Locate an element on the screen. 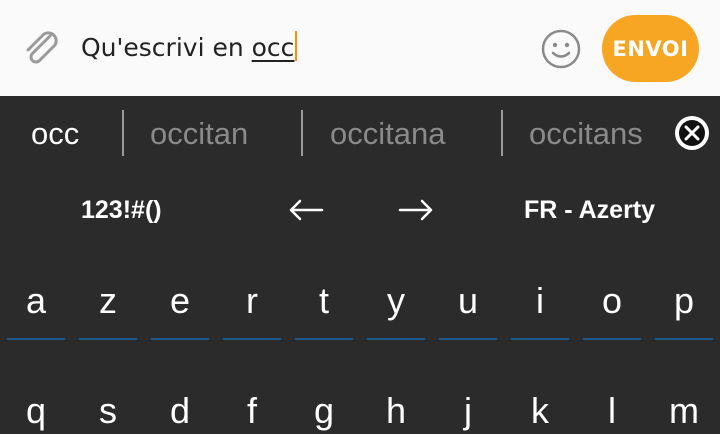  key-label: q is located at coordinates (36, 410).